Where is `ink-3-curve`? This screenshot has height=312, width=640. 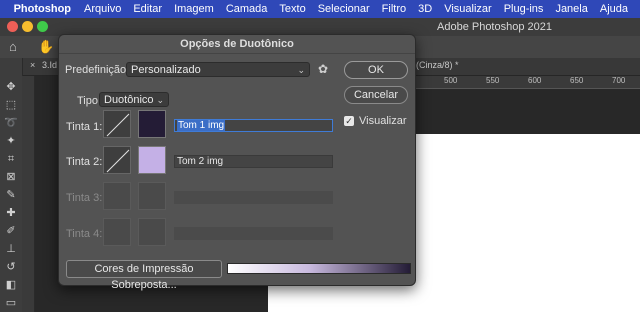 ink-3-curve is located at coordinates (117, 196).